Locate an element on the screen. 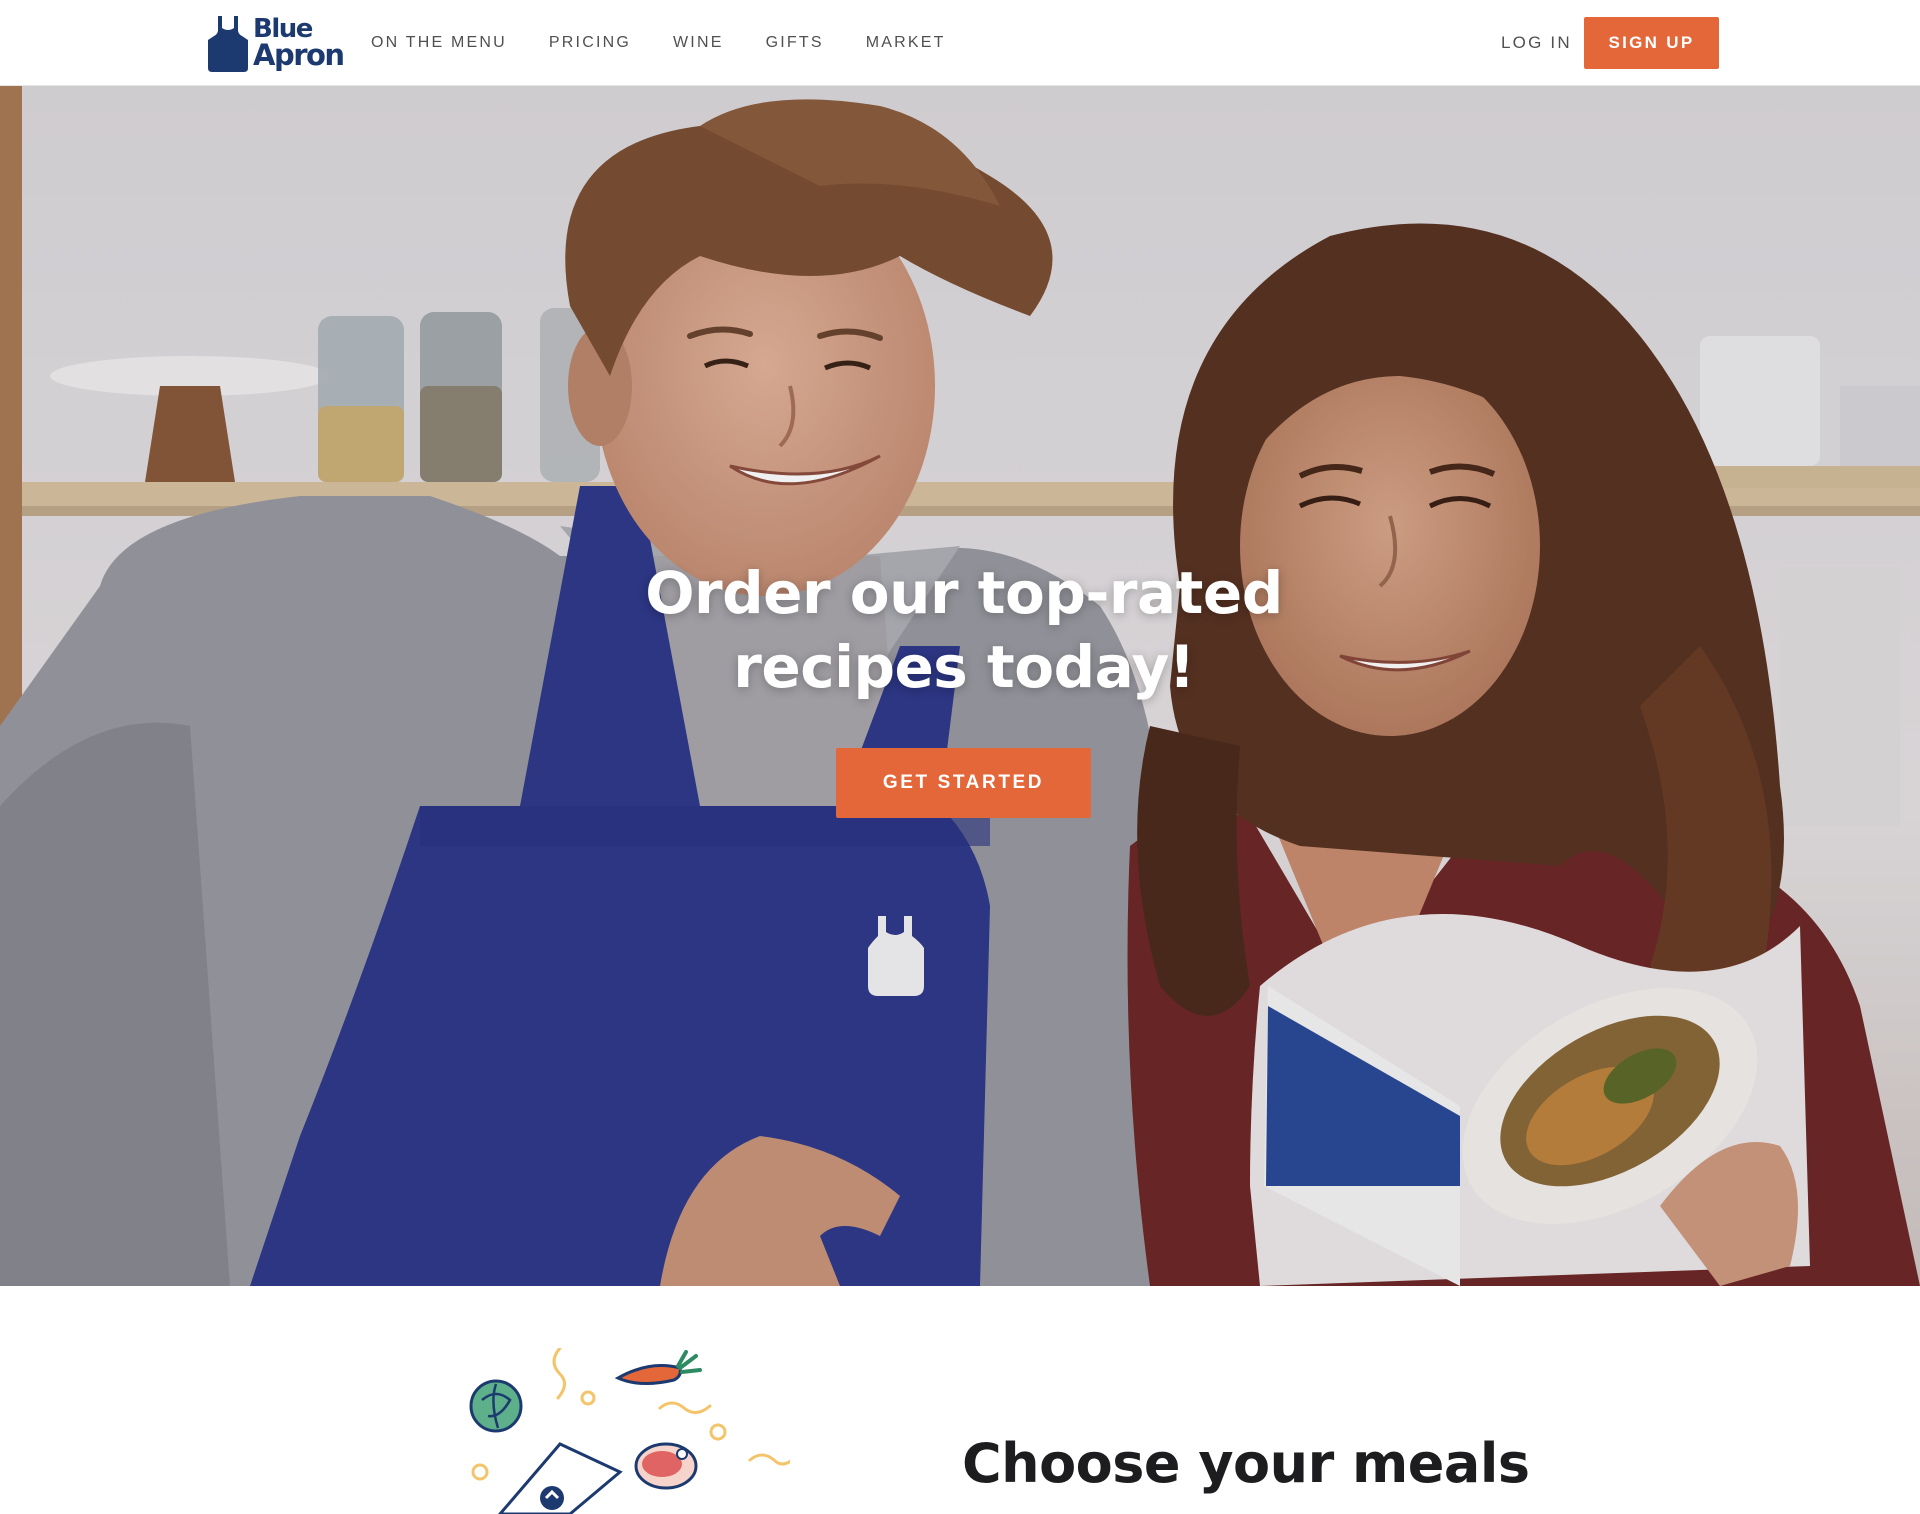  login-link: LOG IN is located at coordinates (1536, 43).